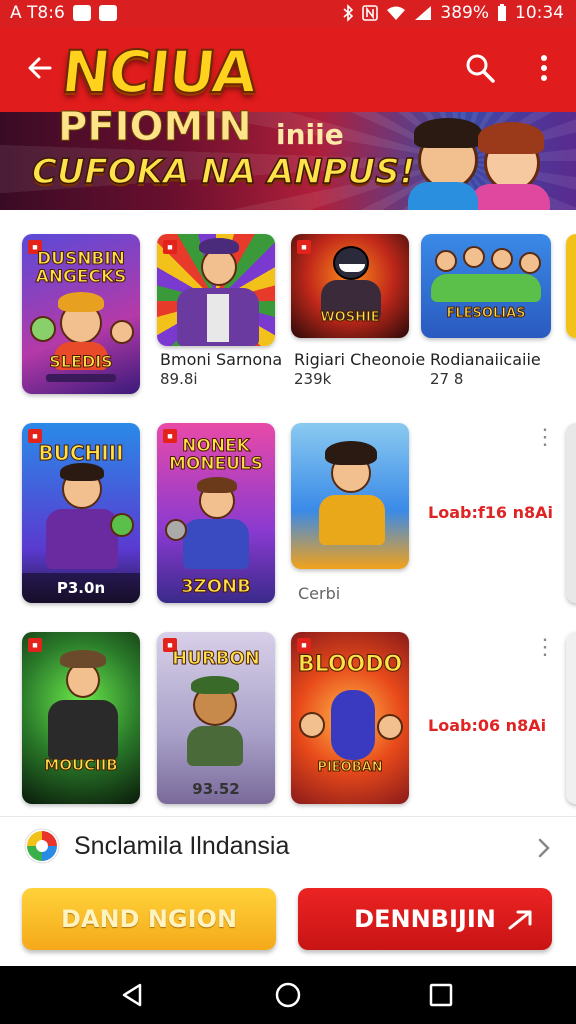 This screenshot has width=576, height=1024. Describe the element at coordinates (545, 647) in the screenshot. I see `row3-more-icon: ⋮` at that location.